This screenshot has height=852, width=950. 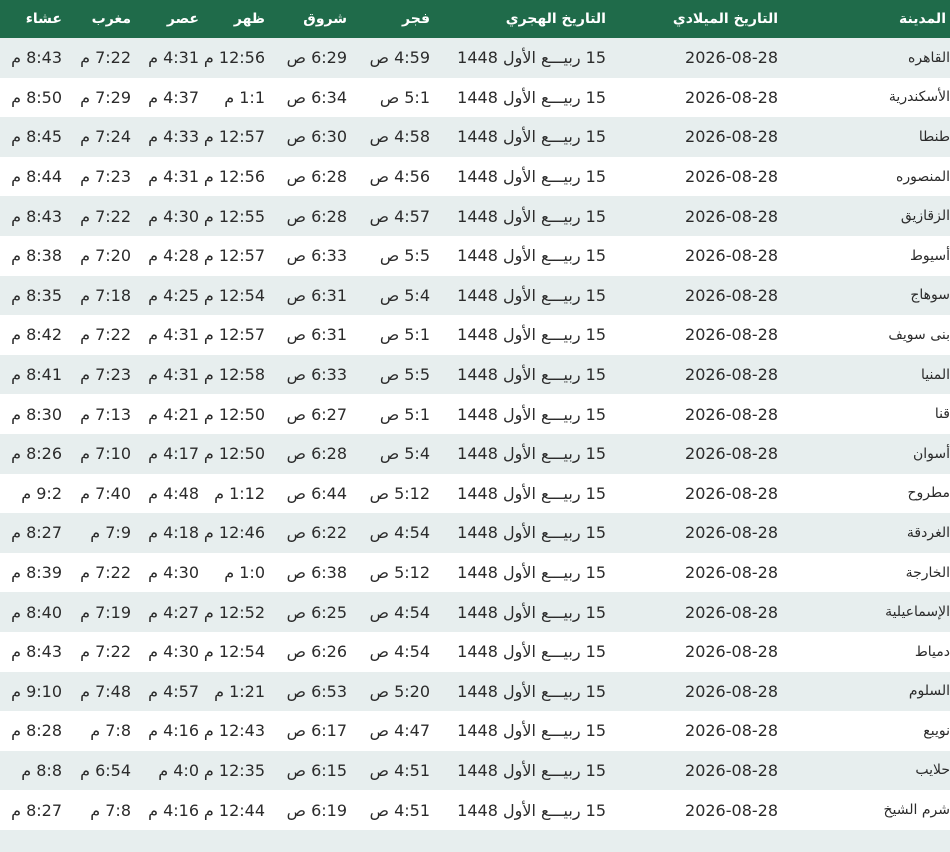 I want to click on header-fajr: فجر, so click(x=392, y=19).